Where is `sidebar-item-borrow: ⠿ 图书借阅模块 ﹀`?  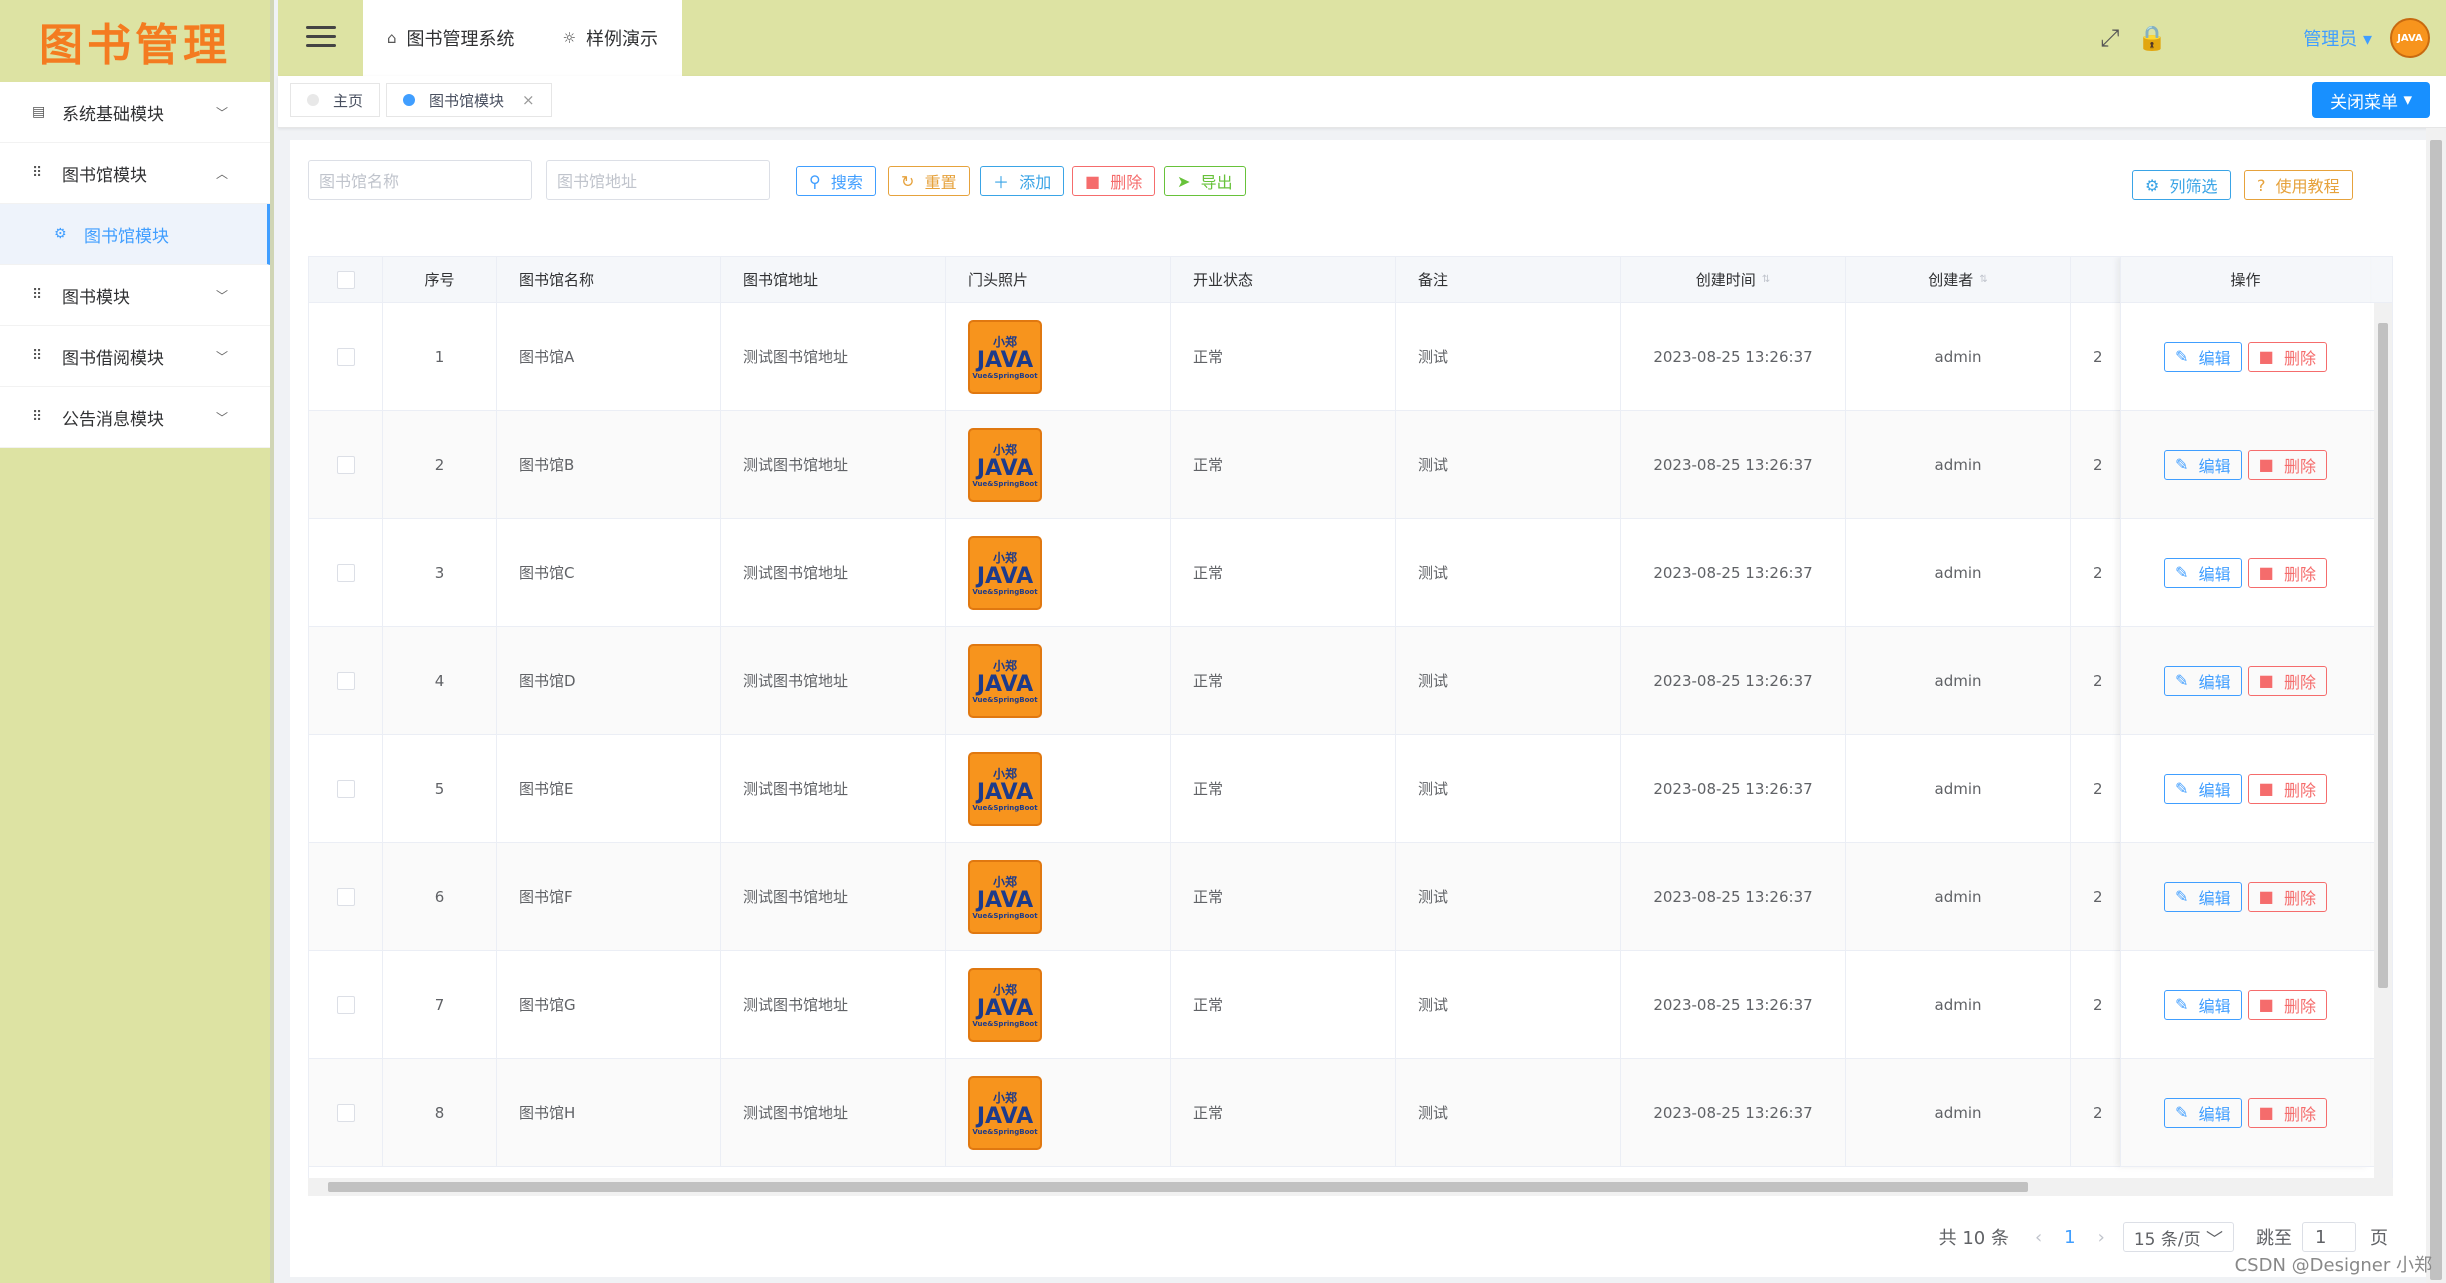
sidebar-item-borrow: ⠿ 图书借阅模块 ﹀ is located at coordinates (135, 356).